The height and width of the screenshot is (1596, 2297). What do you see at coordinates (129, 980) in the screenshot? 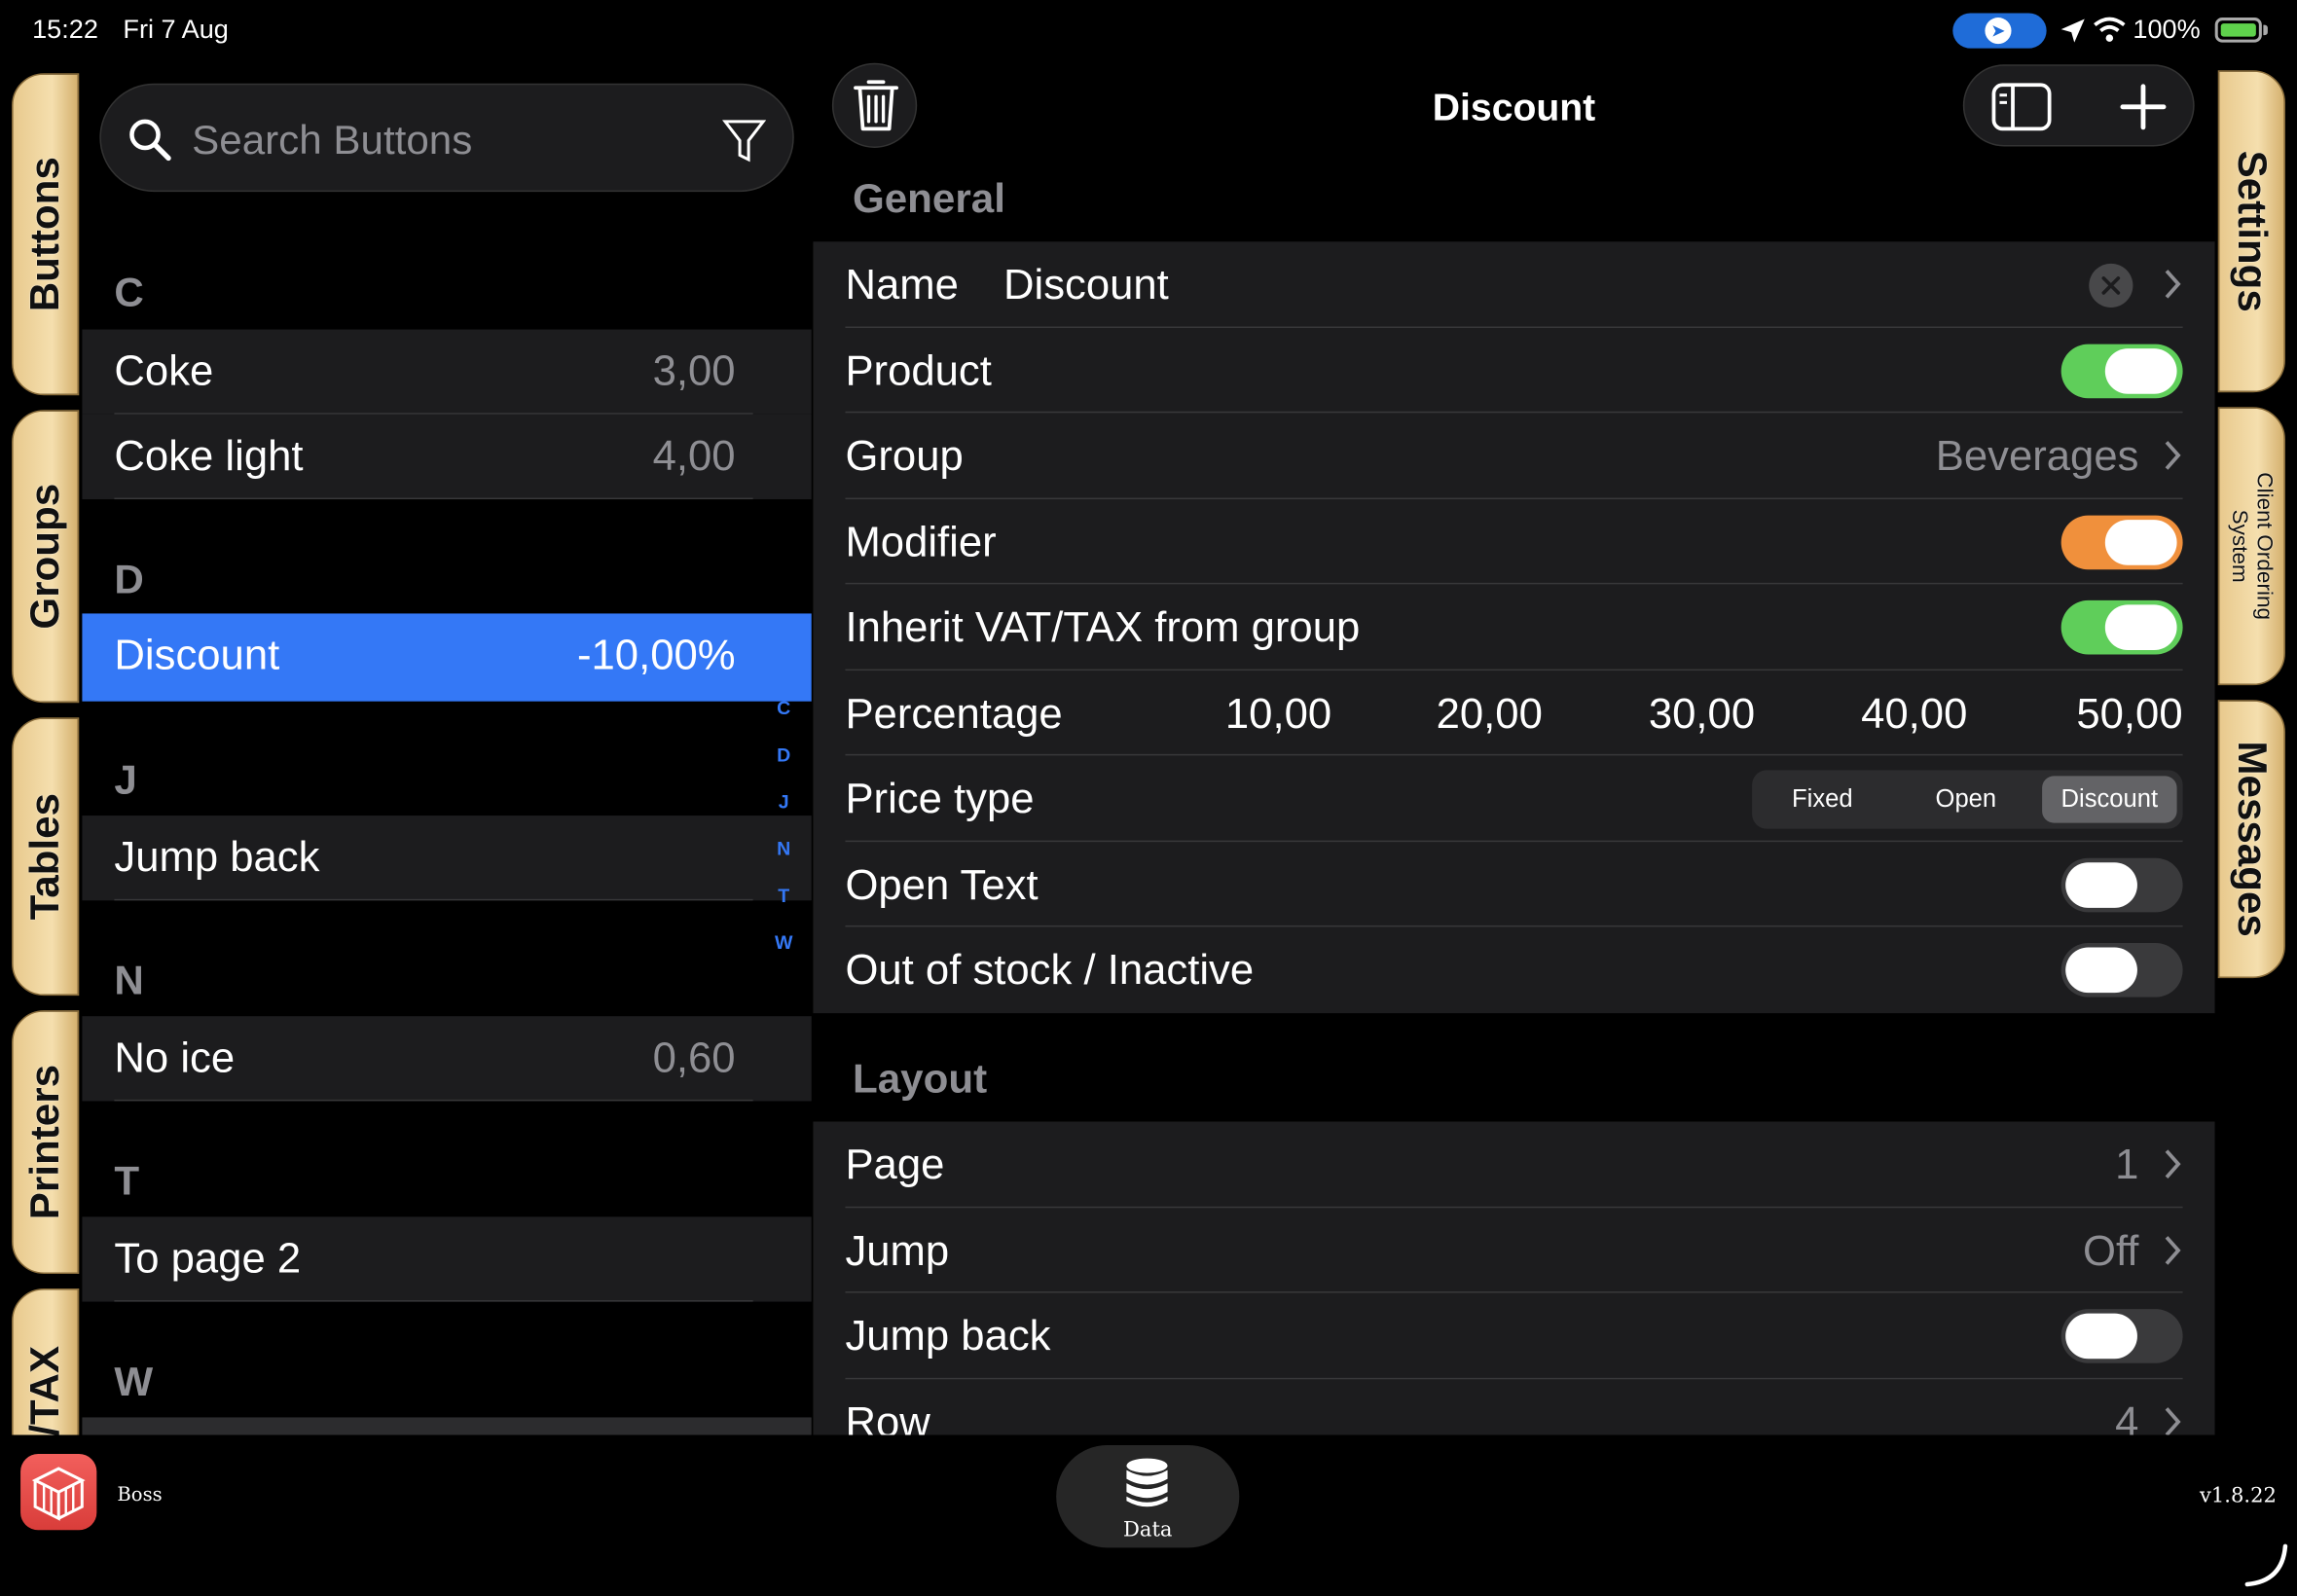
I see `section-header-n: N` at bounding box center [129, 980].